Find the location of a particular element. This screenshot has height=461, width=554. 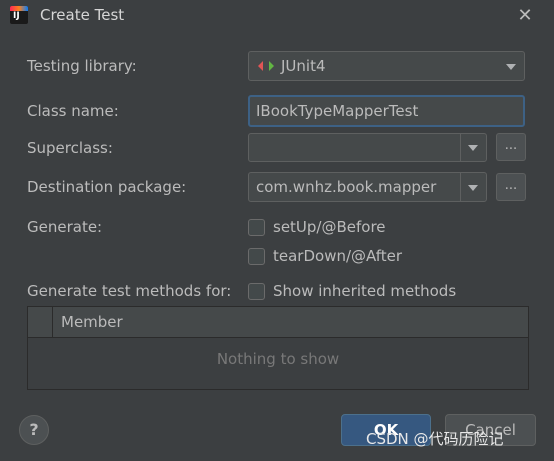

destination-package-combobox: com.wnhz.book.mapper is located at coordinates (367, 187).